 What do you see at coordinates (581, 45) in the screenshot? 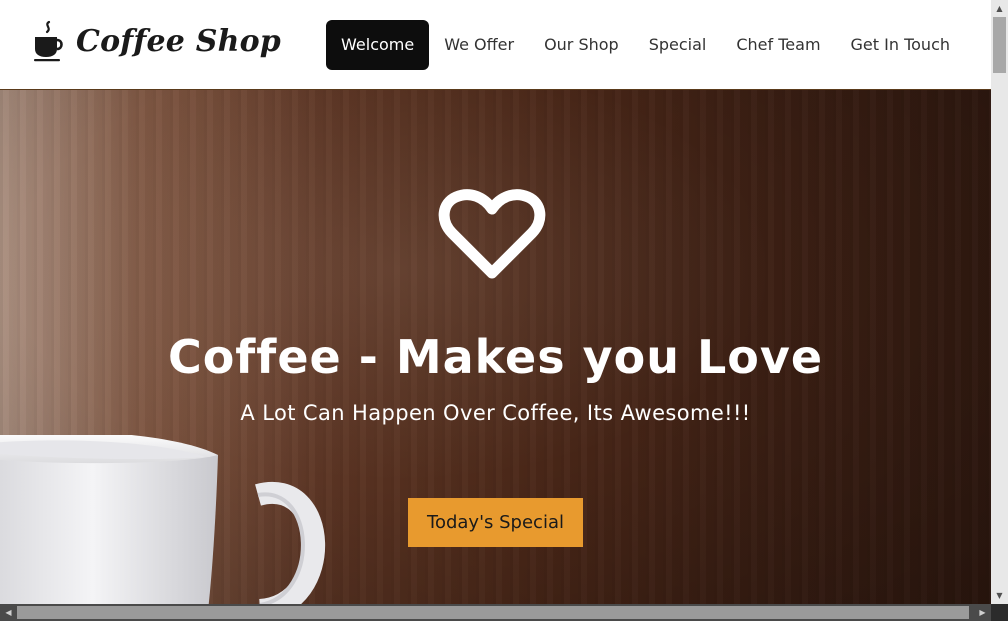
I see `nav-item-our-shop: Our Shop` at bounding box center [581, 45].